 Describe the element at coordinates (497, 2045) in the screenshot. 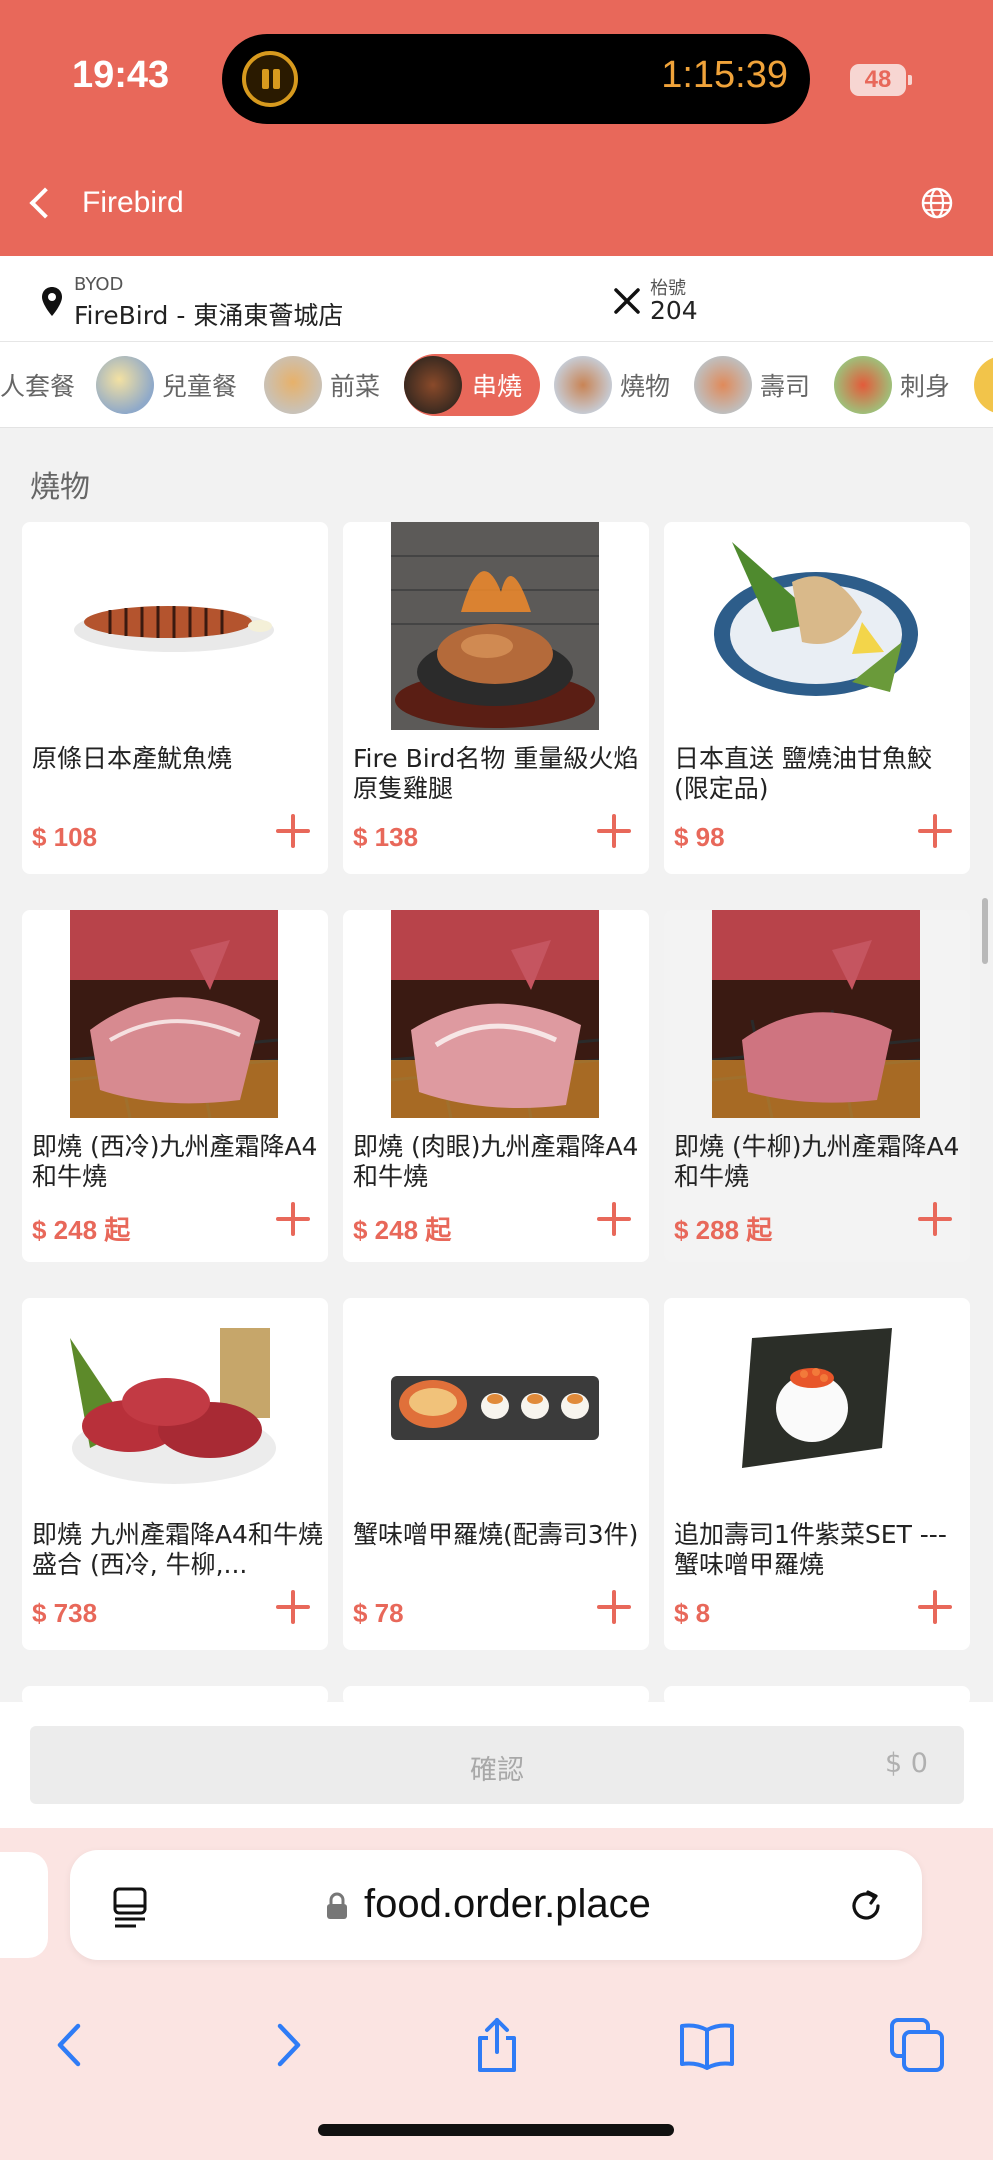

I see `share-icon` at that location.